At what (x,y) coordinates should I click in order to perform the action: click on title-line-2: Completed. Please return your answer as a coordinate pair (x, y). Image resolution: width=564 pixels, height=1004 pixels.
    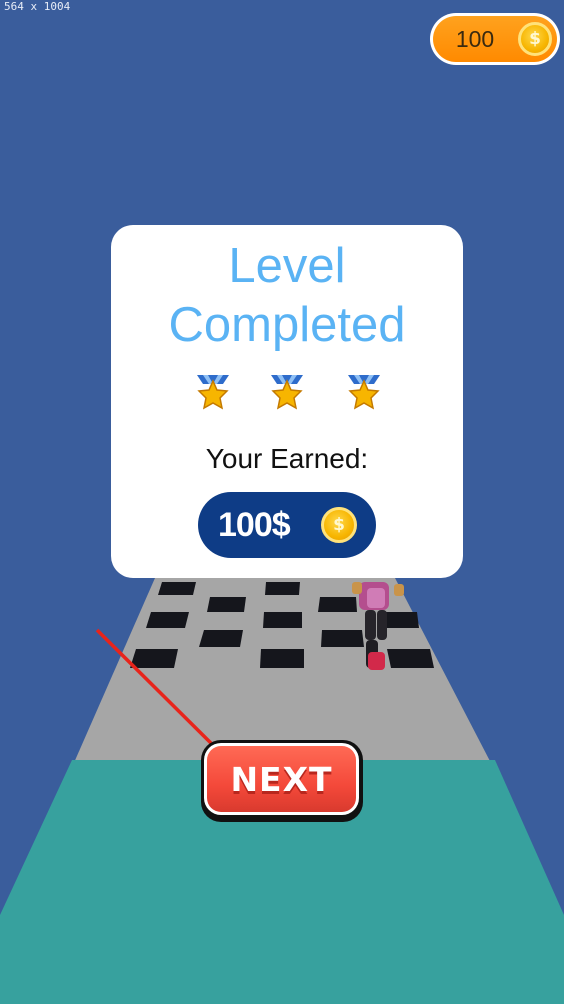
    Looking at the image, I should click on (287, 325).